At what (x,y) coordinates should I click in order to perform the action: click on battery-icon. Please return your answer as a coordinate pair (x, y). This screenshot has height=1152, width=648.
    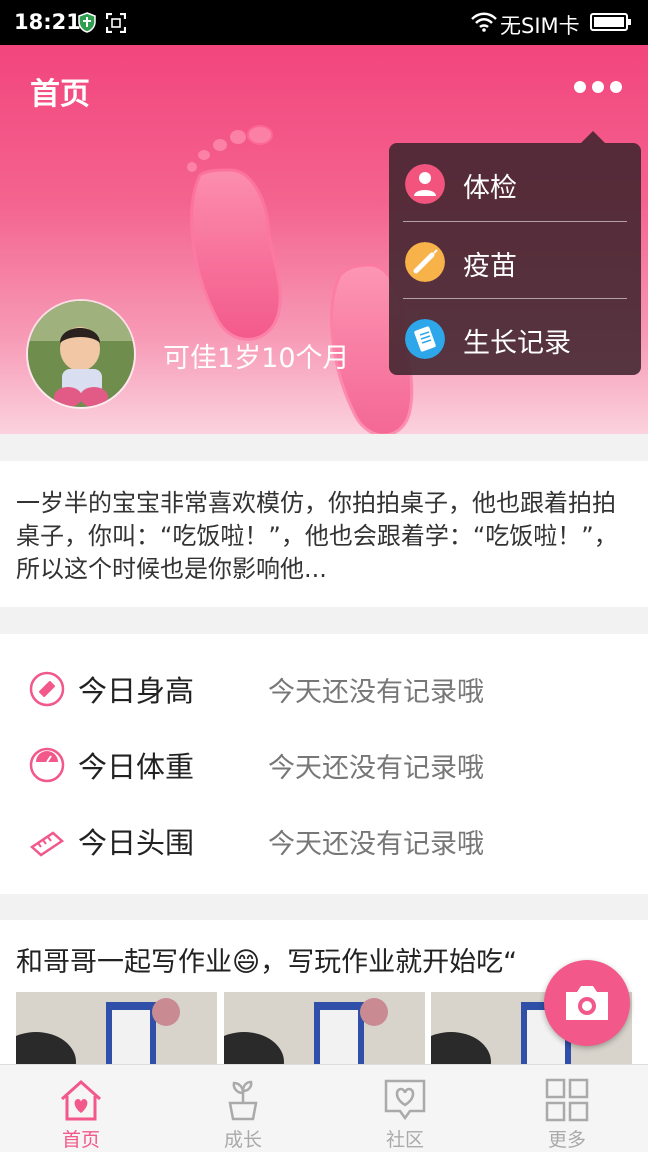
    Looking at the image, I should click on (610, 22).